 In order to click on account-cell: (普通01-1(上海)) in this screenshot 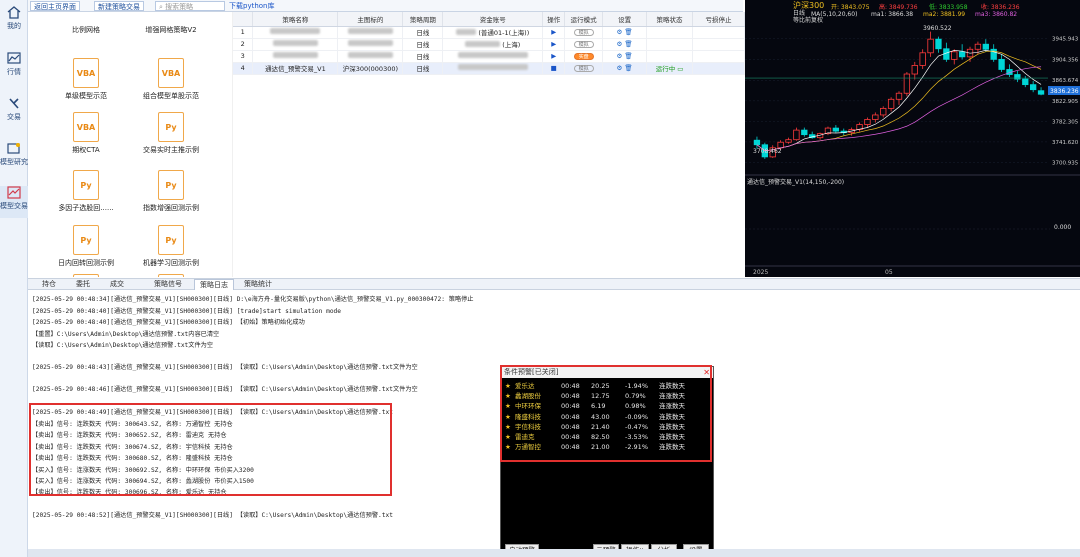, I will do `click(493, 32)`.